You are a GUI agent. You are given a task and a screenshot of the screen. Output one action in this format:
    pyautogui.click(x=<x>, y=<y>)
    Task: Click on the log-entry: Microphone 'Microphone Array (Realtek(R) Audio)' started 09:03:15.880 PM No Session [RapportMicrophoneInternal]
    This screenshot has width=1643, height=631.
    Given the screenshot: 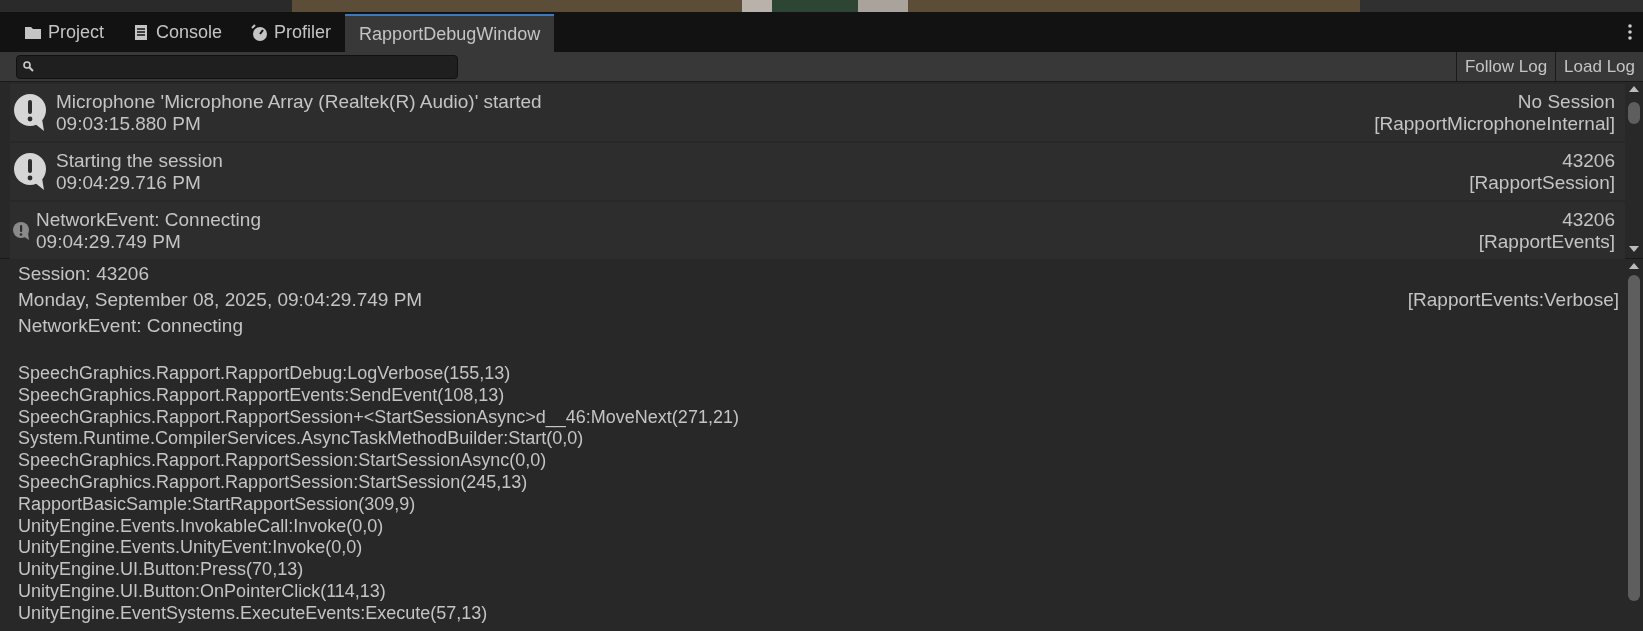 What is the action you would take?
    pyautogui.click(x=817, y=112)
    